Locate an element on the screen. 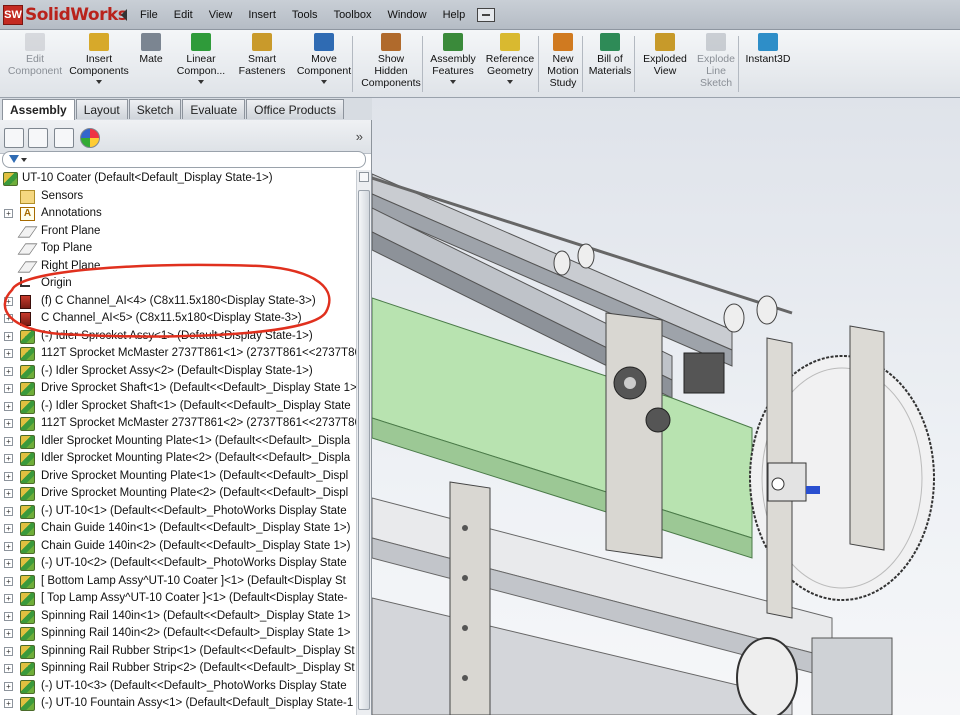 This screenshot has width=960, height=715. tab-layout: Layout is located at coordinates (101, 109).